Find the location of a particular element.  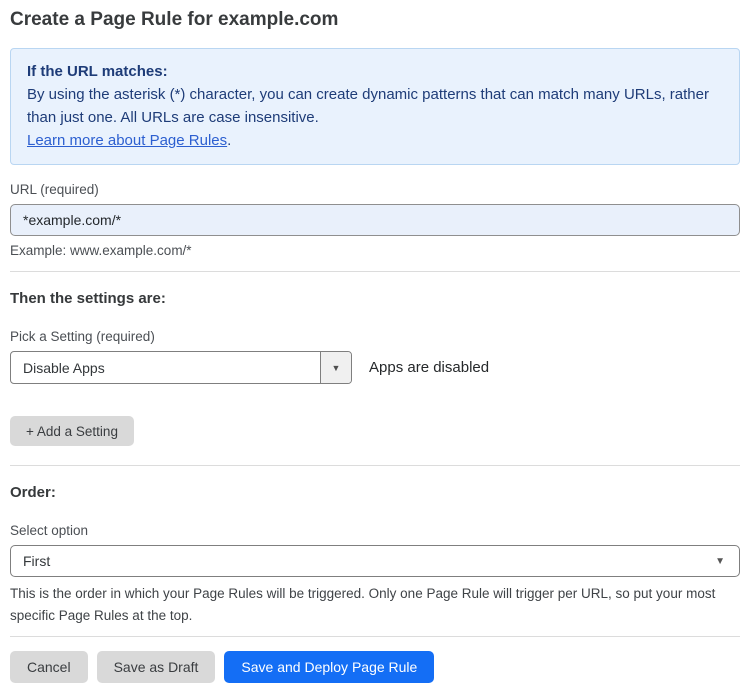

cancel-button: Cancel is located at coordinates (49, 667).